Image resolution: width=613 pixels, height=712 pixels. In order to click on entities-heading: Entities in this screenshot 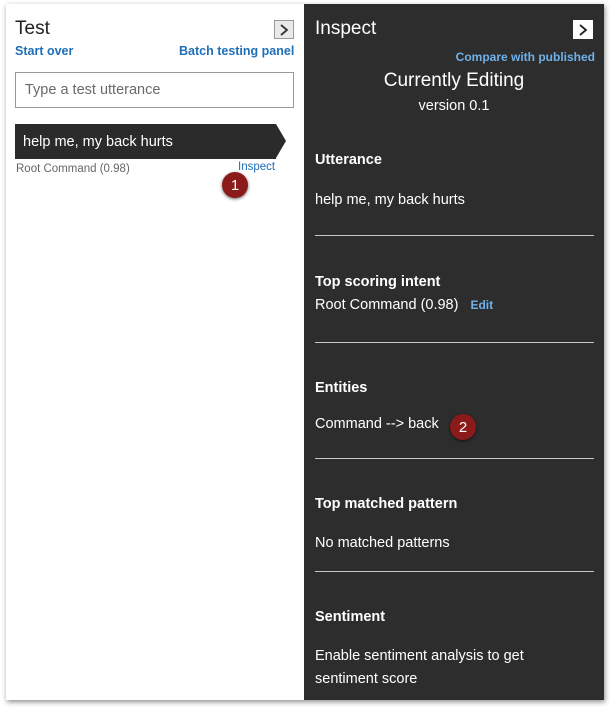, I will do `click(341, 388)`.